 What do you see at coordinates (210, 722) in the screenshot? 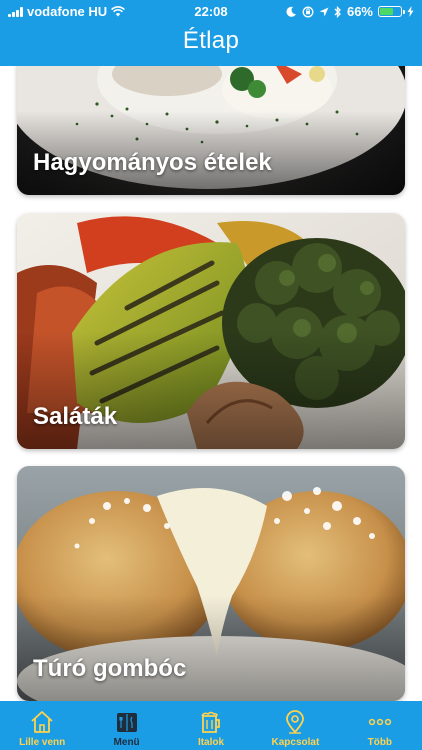
I see `beer-mug-icon` at bounding box center [210, 722].